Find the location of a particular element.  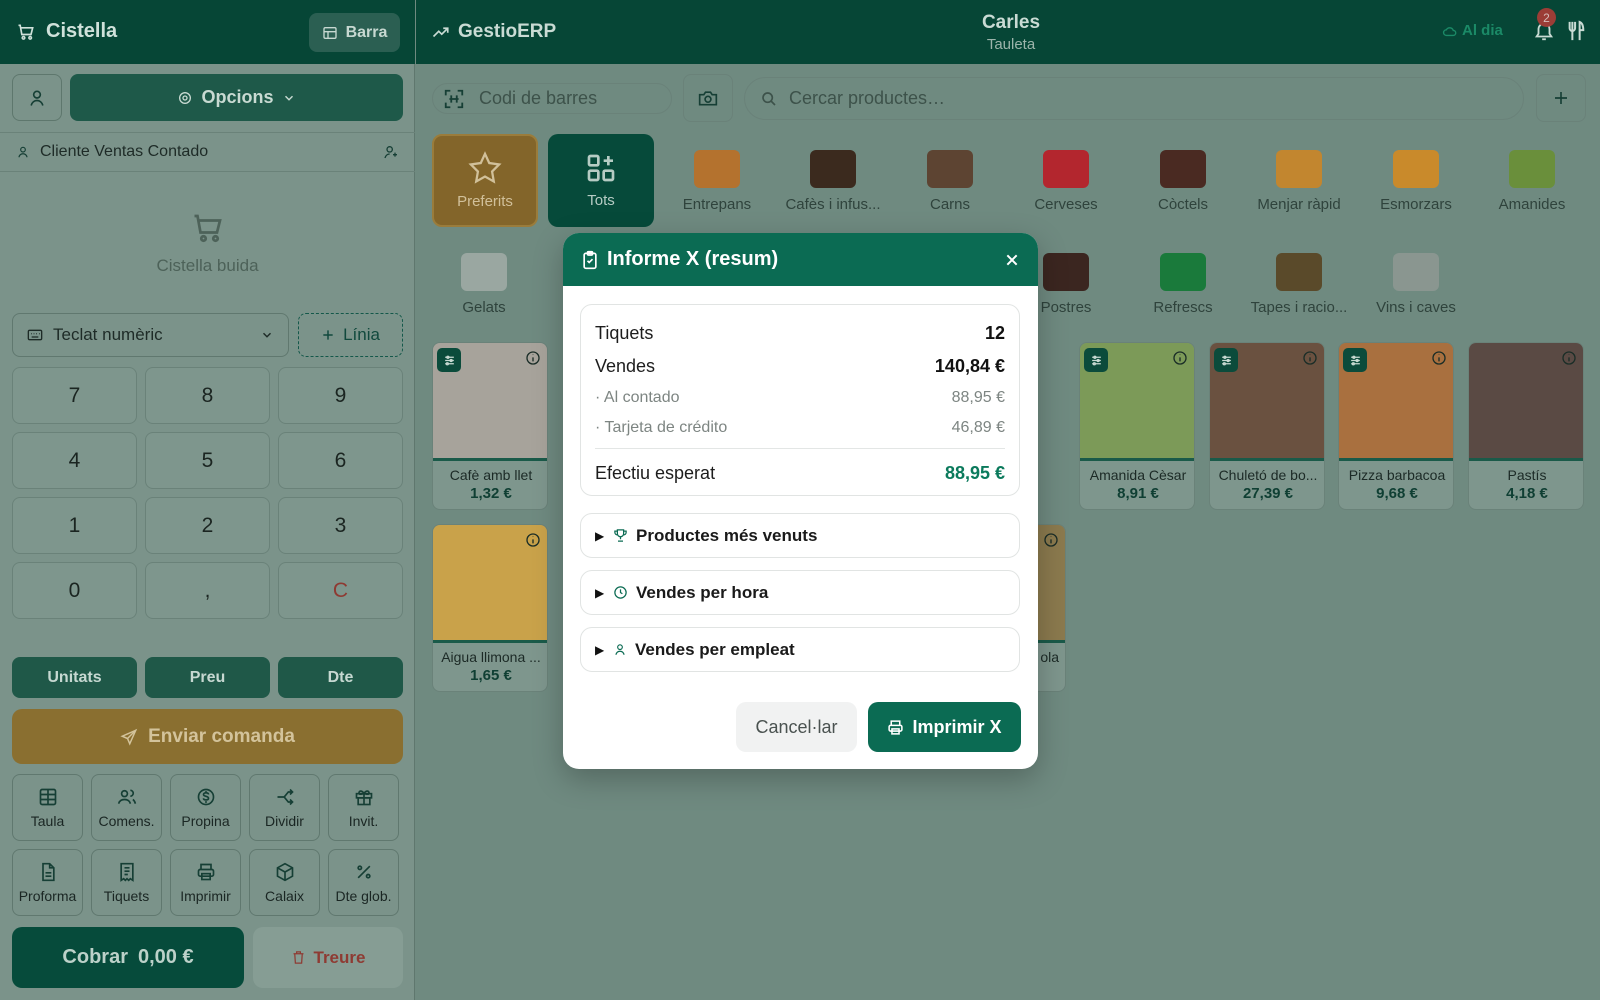

key-7: 7 is located at coordinates (74, 395).